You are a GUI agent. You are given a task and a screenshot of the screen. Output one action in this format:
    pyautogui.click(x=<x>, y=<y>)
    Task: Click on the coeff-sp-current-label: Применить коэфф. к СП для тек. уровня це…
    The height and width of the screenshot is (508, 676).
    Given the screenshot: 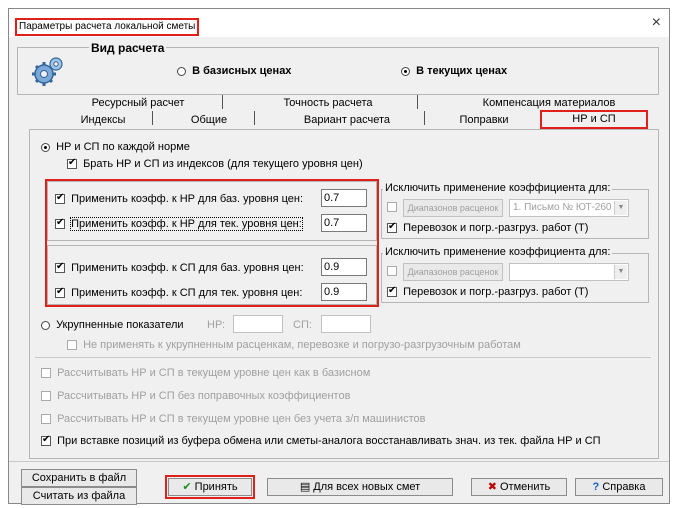 What is the action you would take?
    pyautogui.click(x=187, y=293)
    